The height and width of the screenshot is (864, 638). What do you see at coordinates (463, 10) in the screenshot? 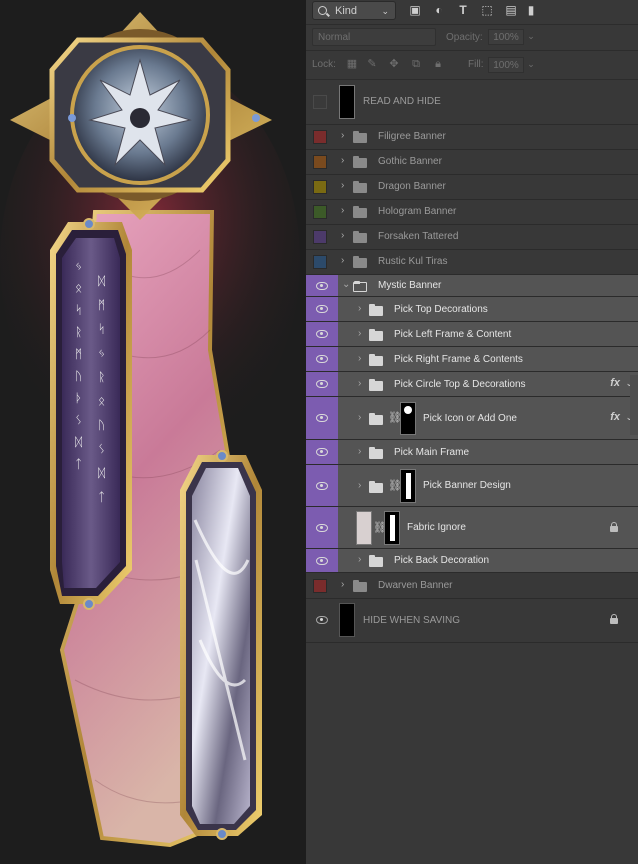
I see `type-filter-icon: T` at bounding box center [463, 10].